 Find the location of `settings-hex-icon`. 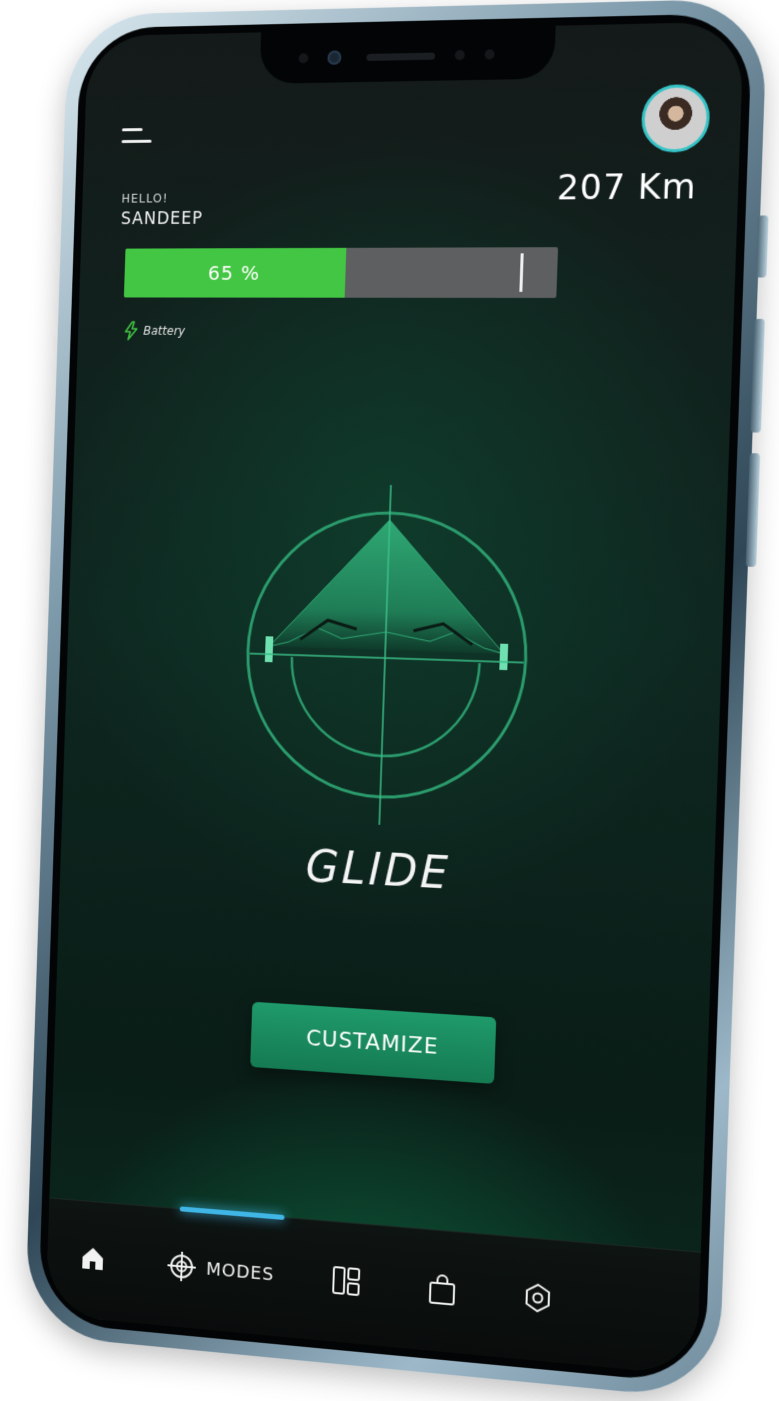

settings-hex-icon is located at coordinates (537, 1297).